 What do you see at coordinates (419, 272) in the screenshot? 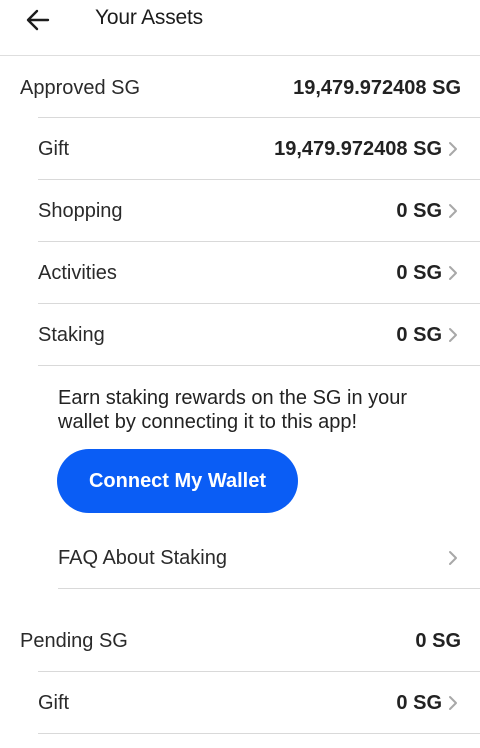
I see `activities-value: 0 SG` at bounding box center [419, 272].